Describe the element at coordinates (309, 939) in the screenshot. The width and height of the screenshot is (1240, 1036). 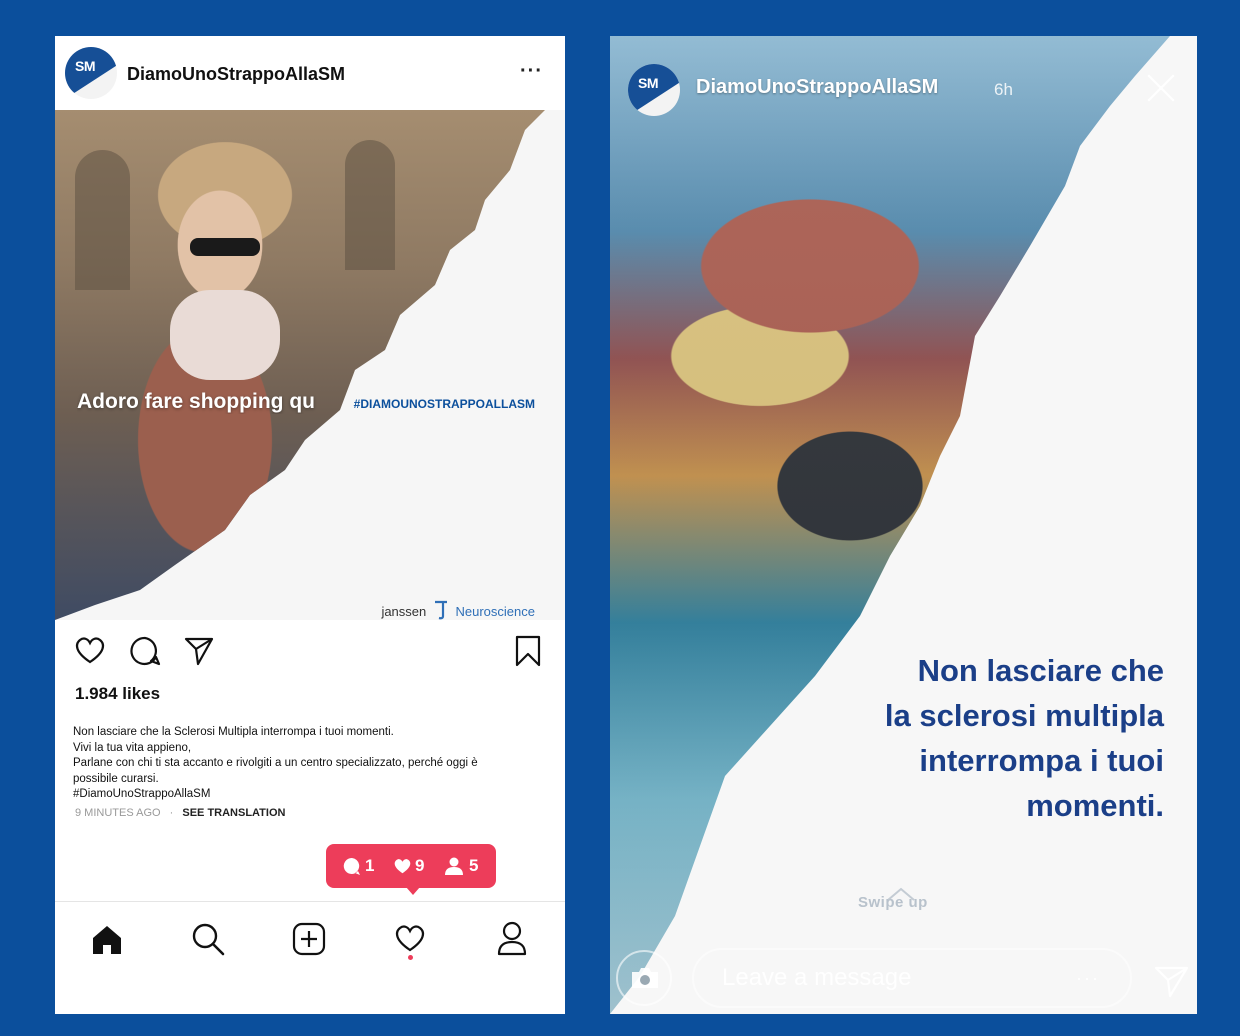
I see `add-post-icon` at that location.